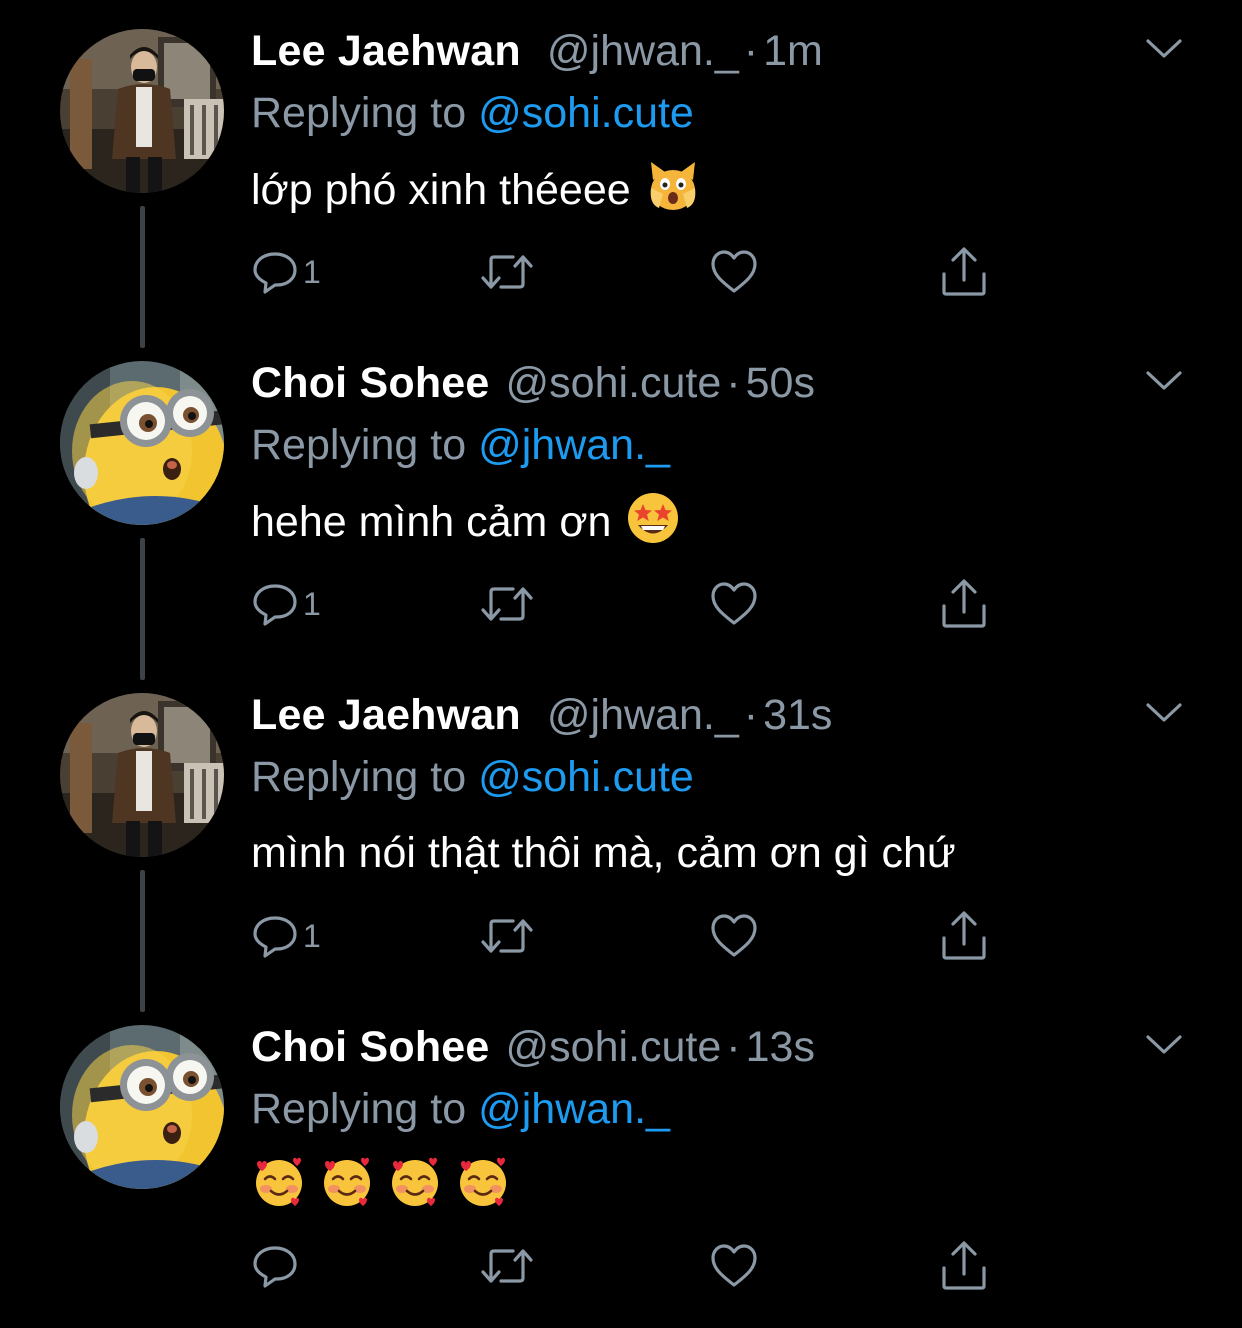  Describe the element at coordinates (780, 1047) in the screenshot. I see `timestamp: 13s` at that location.